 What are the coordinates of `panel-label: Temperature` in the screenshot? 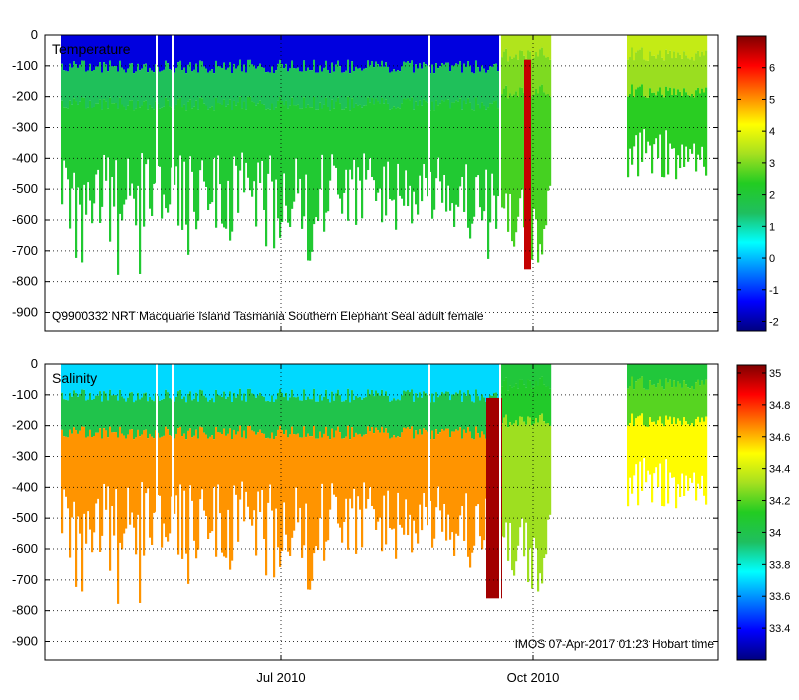 It's located at (91, 49).